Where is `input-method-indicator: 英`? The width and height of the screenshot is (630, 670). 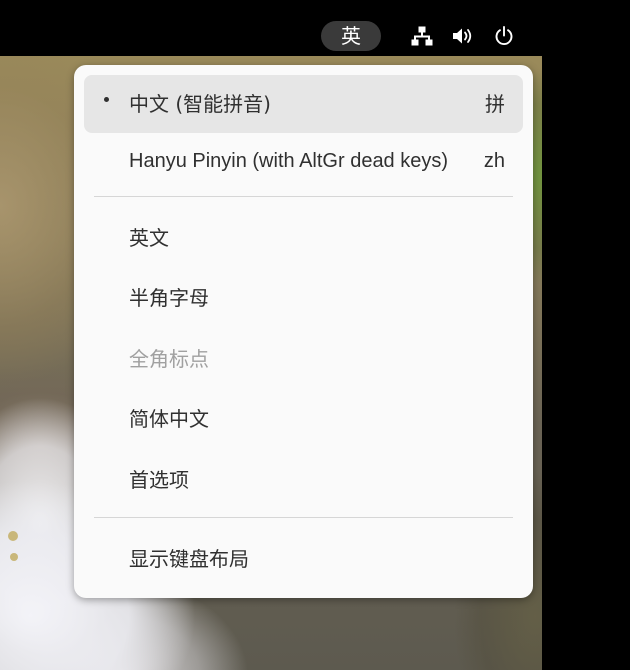 input-method-indicator: 英 is located at coordinates (351, 36).